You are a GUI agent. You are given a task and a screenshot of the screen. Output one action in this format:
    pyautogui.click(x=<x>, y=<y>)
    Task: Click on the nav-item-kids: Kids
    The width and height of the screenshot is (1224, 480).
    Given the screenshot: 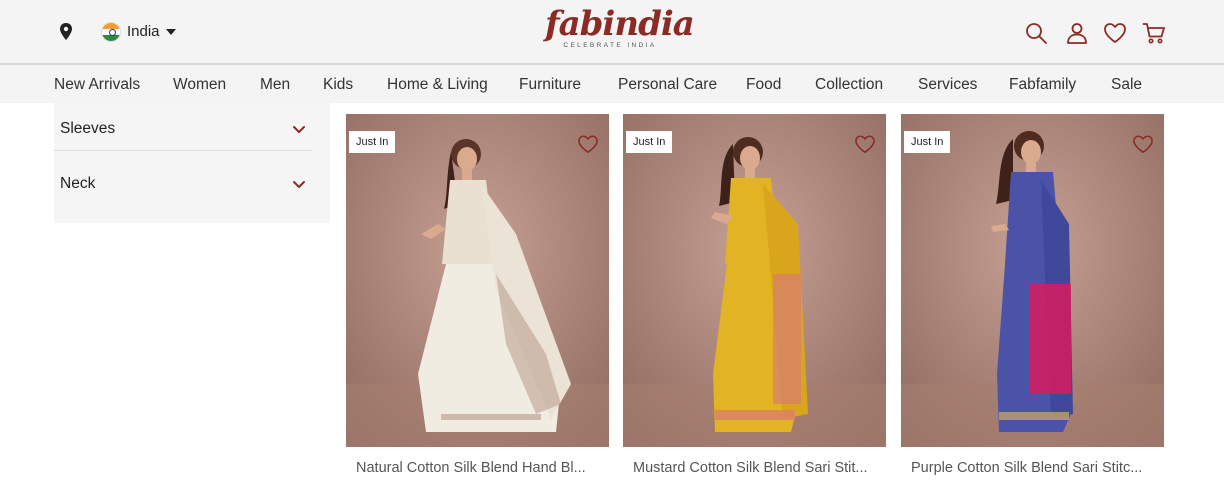 What is the action you would take?
    pyautogui.click(x=338, y=85)
    